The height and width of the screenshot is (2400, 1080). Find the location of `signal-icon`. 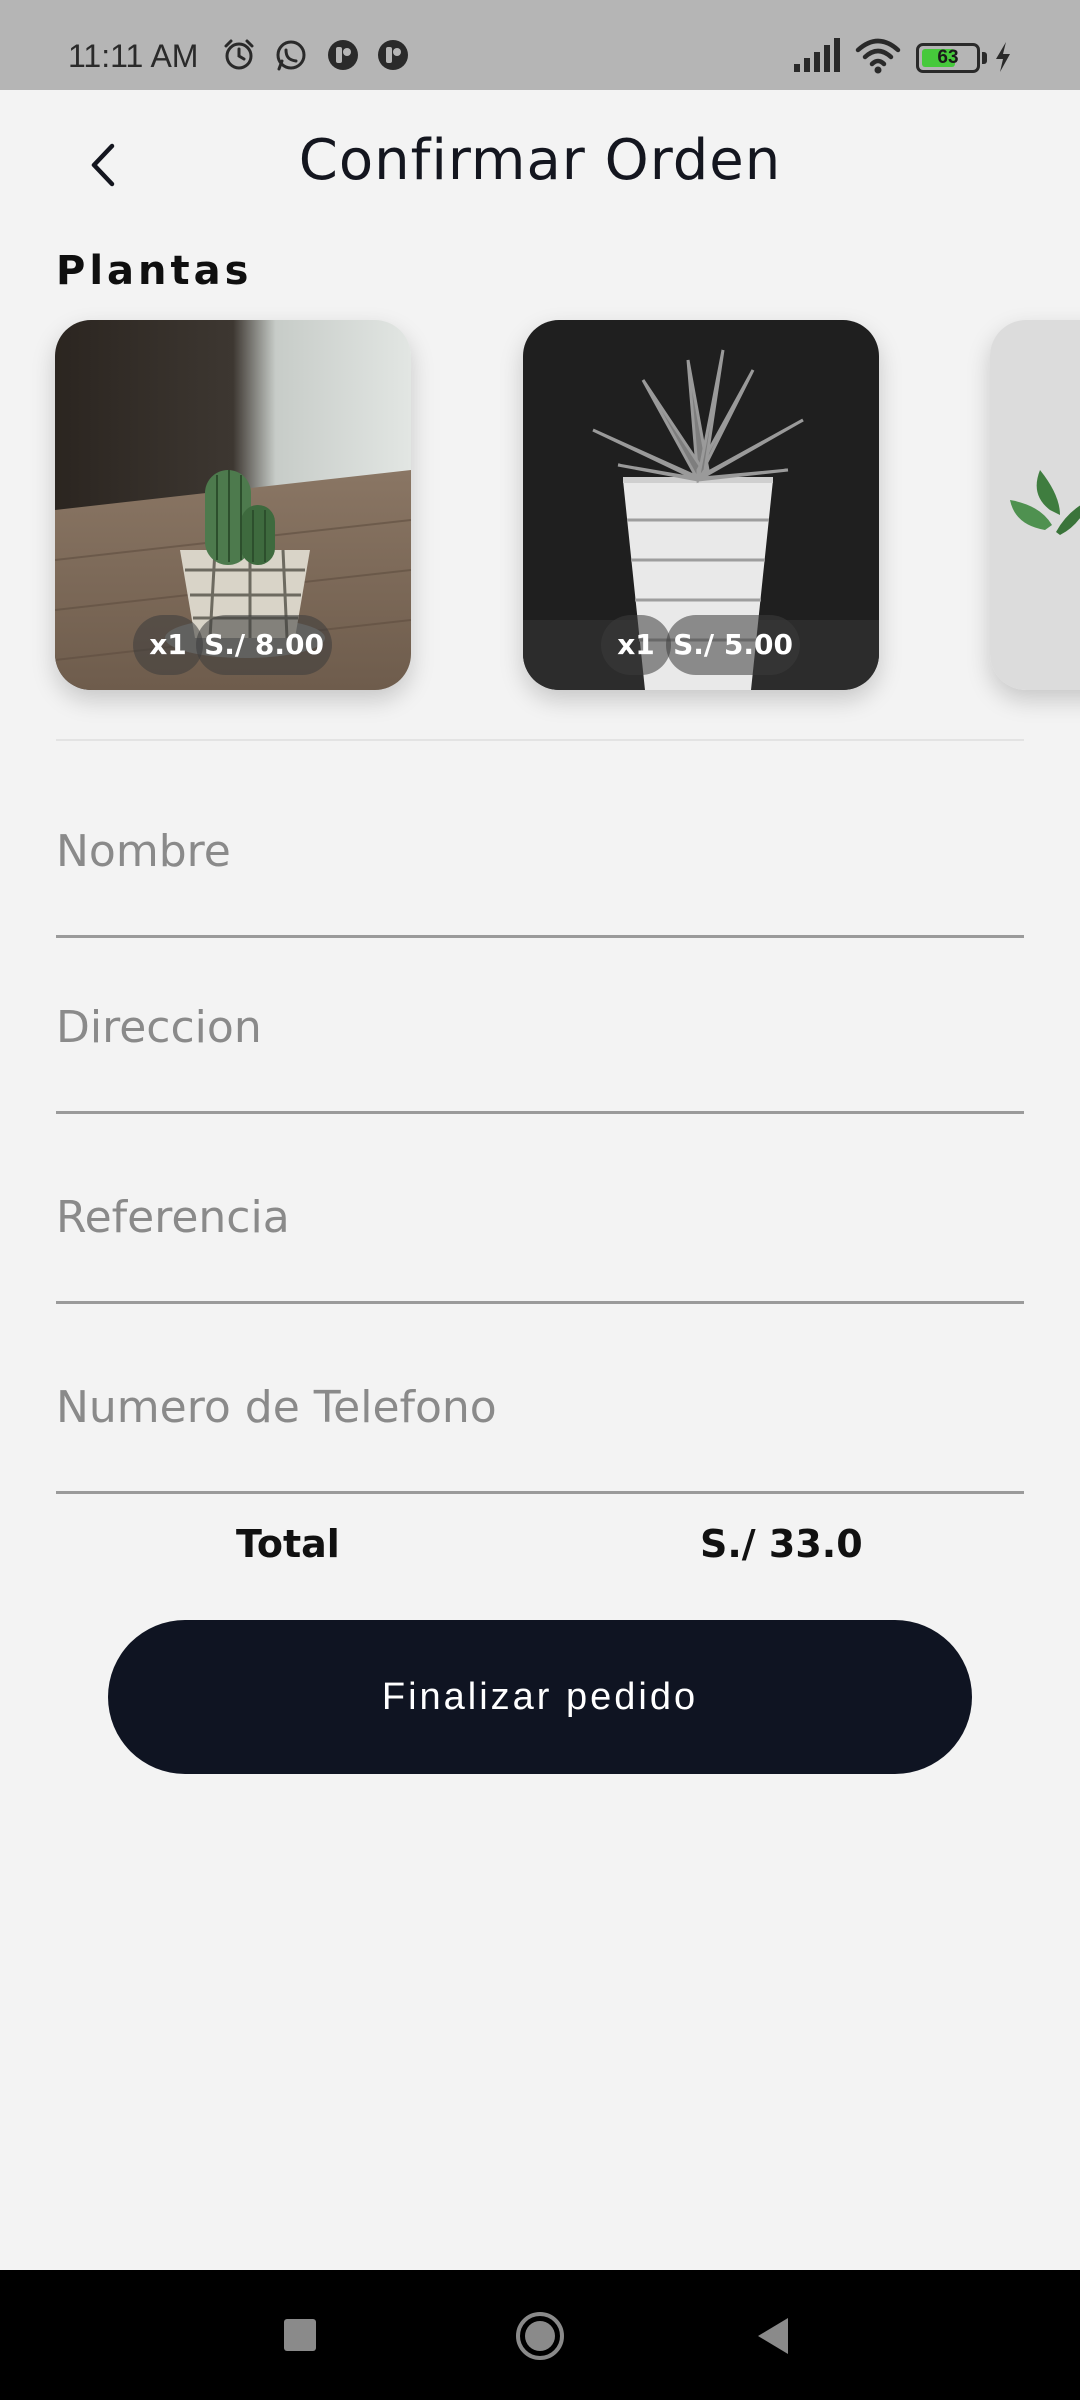

signal-icon is located at coordinates (817, 55).